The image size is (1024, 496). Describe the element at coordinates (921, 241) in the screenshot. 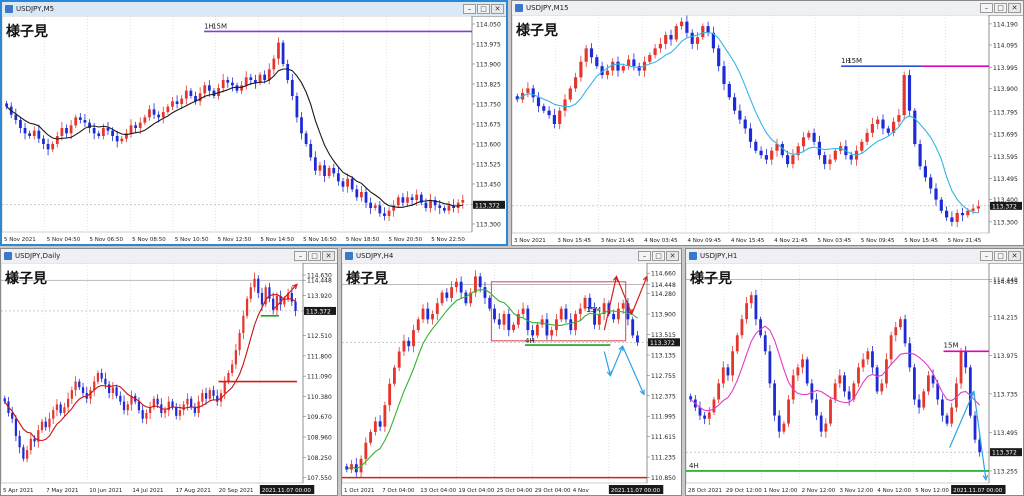

I see `x-tick-label: 5 Nov 15:45` at that location.